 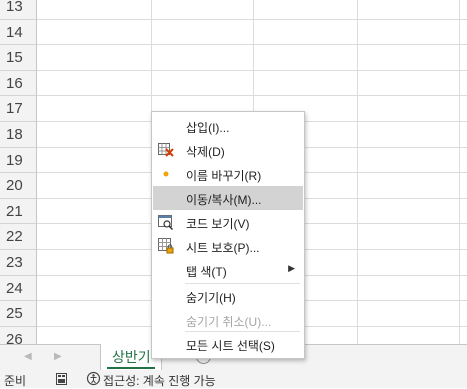 What do you see at coordinates (28, 356) in the screenshot?
I see `scroll-left-icon: ◀` at bounding box center [28, 356].